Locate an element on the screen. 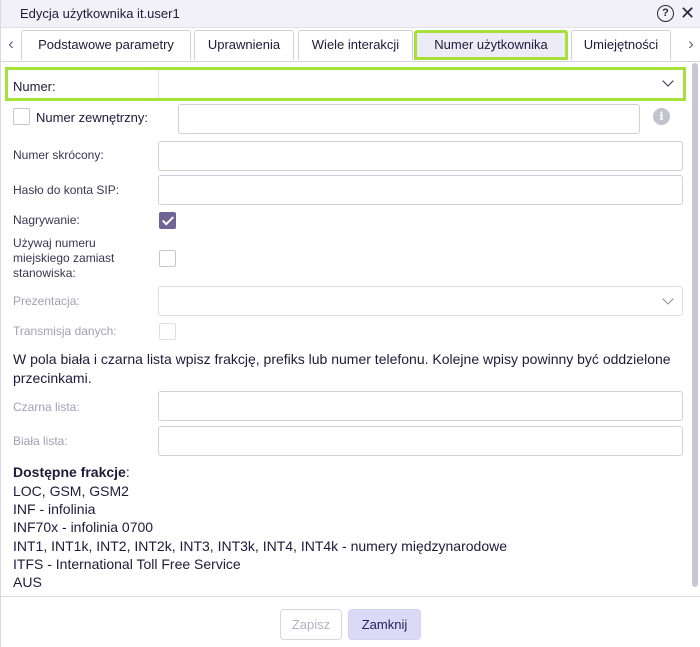  fraction-line: LOC, GSM, GSM2 is located at coordinates (71, 491).